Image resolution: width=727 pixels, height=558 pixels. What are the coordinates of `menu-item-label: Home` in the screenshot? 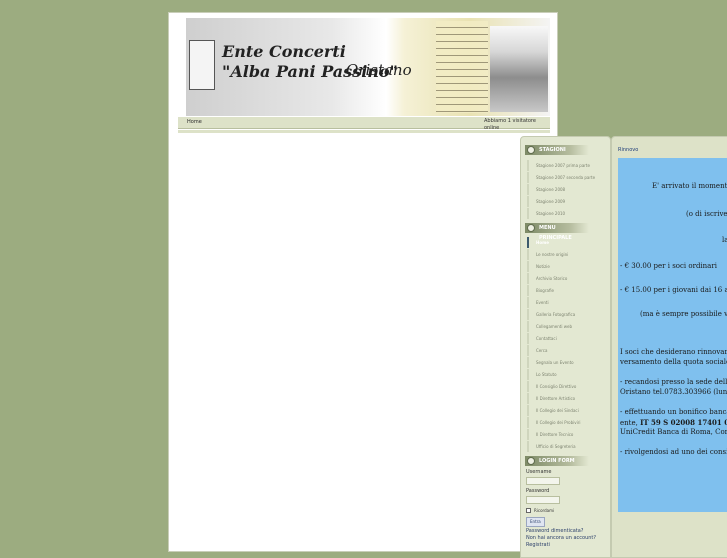 It's located at (542, 242).